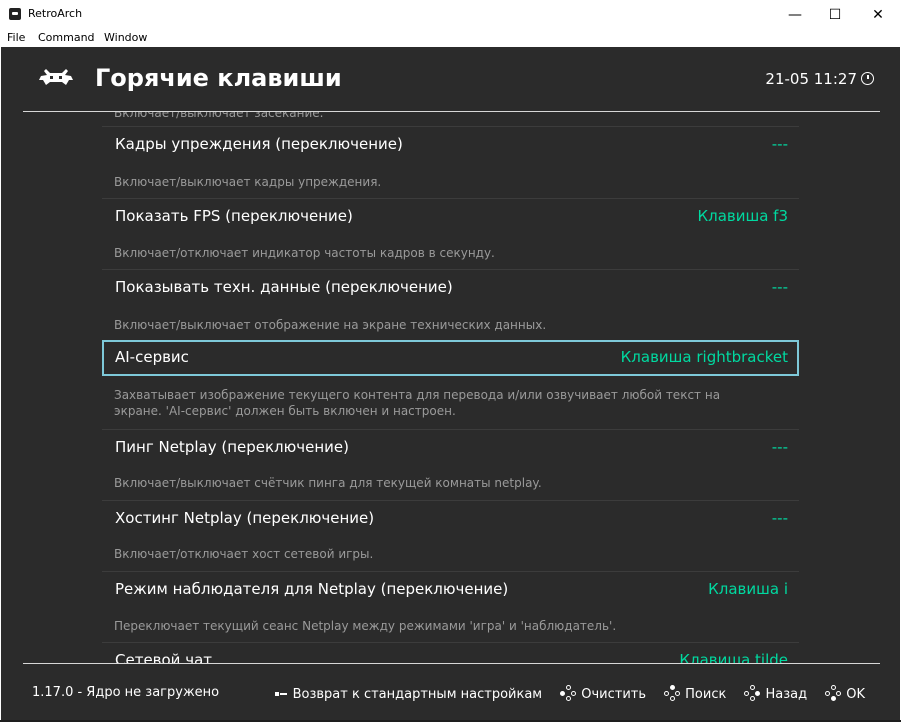  I want to click on search-button: Поиск, so click(695, 693).